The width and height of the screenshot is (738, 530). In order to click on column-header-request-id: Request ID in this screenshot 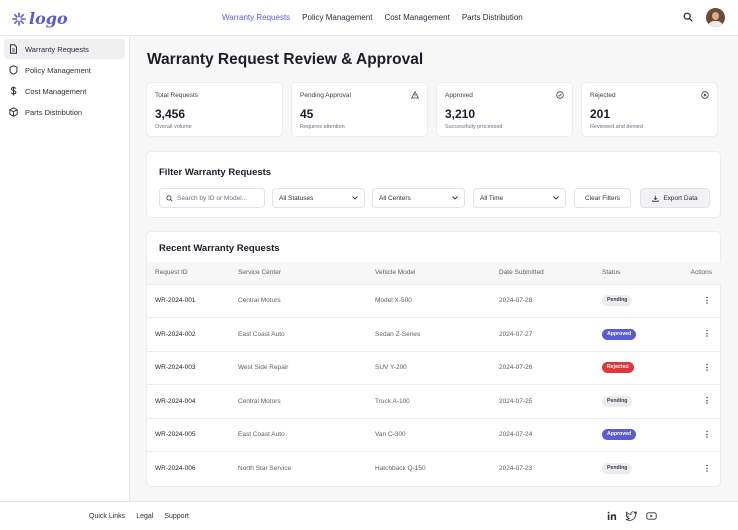, I will do `click(192, 273)`.